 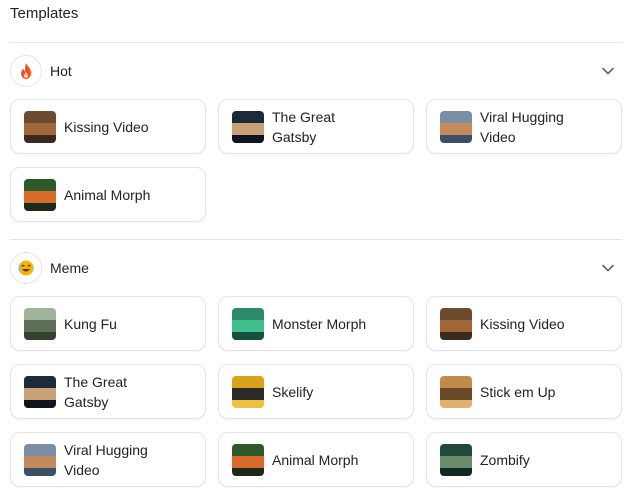 I want to click on template-card-skelify: Skelify, so click(x=316, y=391).